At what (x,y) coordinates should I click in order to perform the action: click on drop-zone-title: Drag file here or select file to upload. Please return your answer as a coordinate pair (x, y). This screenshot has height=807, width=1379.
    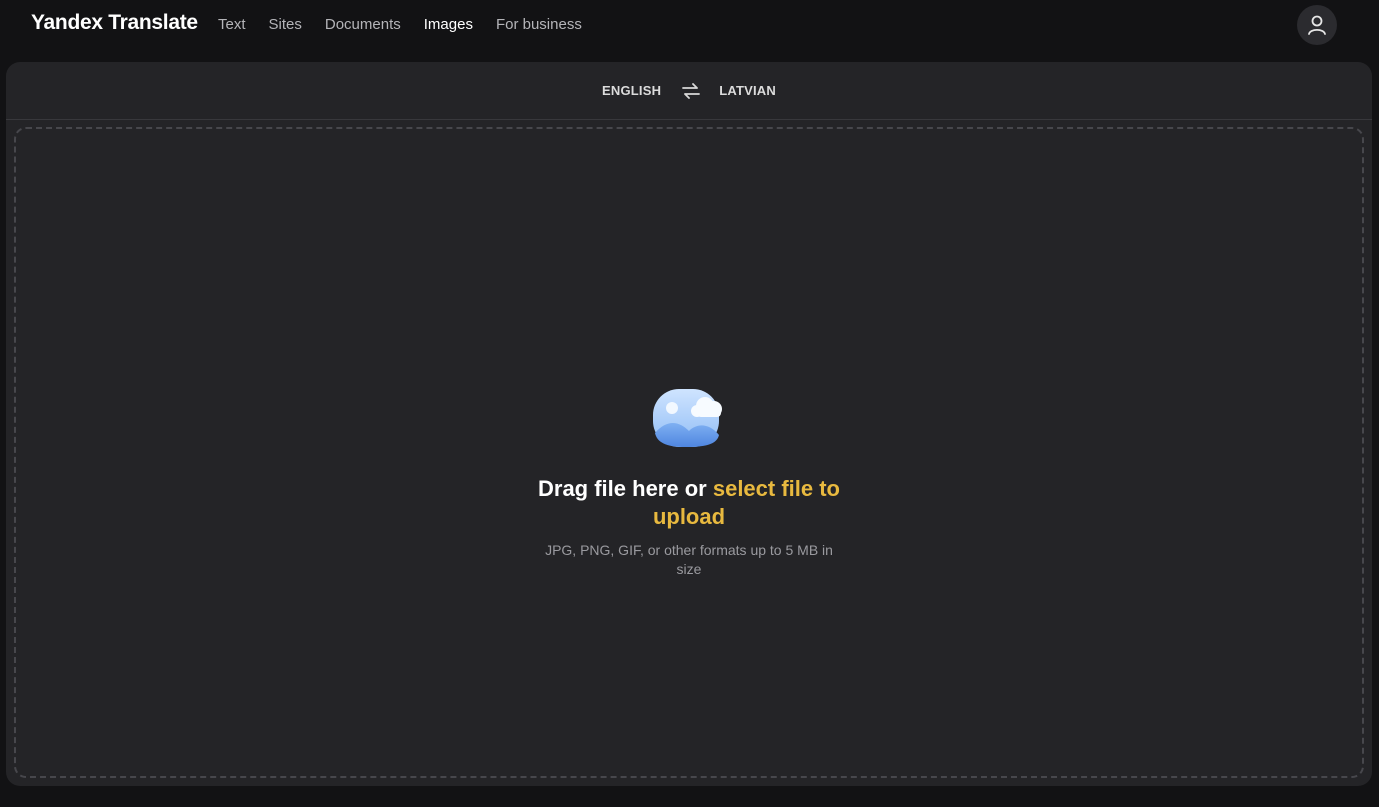
    Looking at the image, I should click on (689, 503).